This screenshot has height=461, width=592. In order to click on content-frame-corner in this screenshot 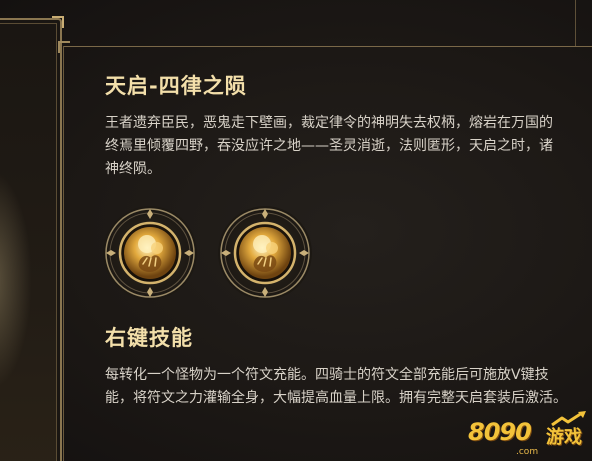, I will do `click(64, 47)`.